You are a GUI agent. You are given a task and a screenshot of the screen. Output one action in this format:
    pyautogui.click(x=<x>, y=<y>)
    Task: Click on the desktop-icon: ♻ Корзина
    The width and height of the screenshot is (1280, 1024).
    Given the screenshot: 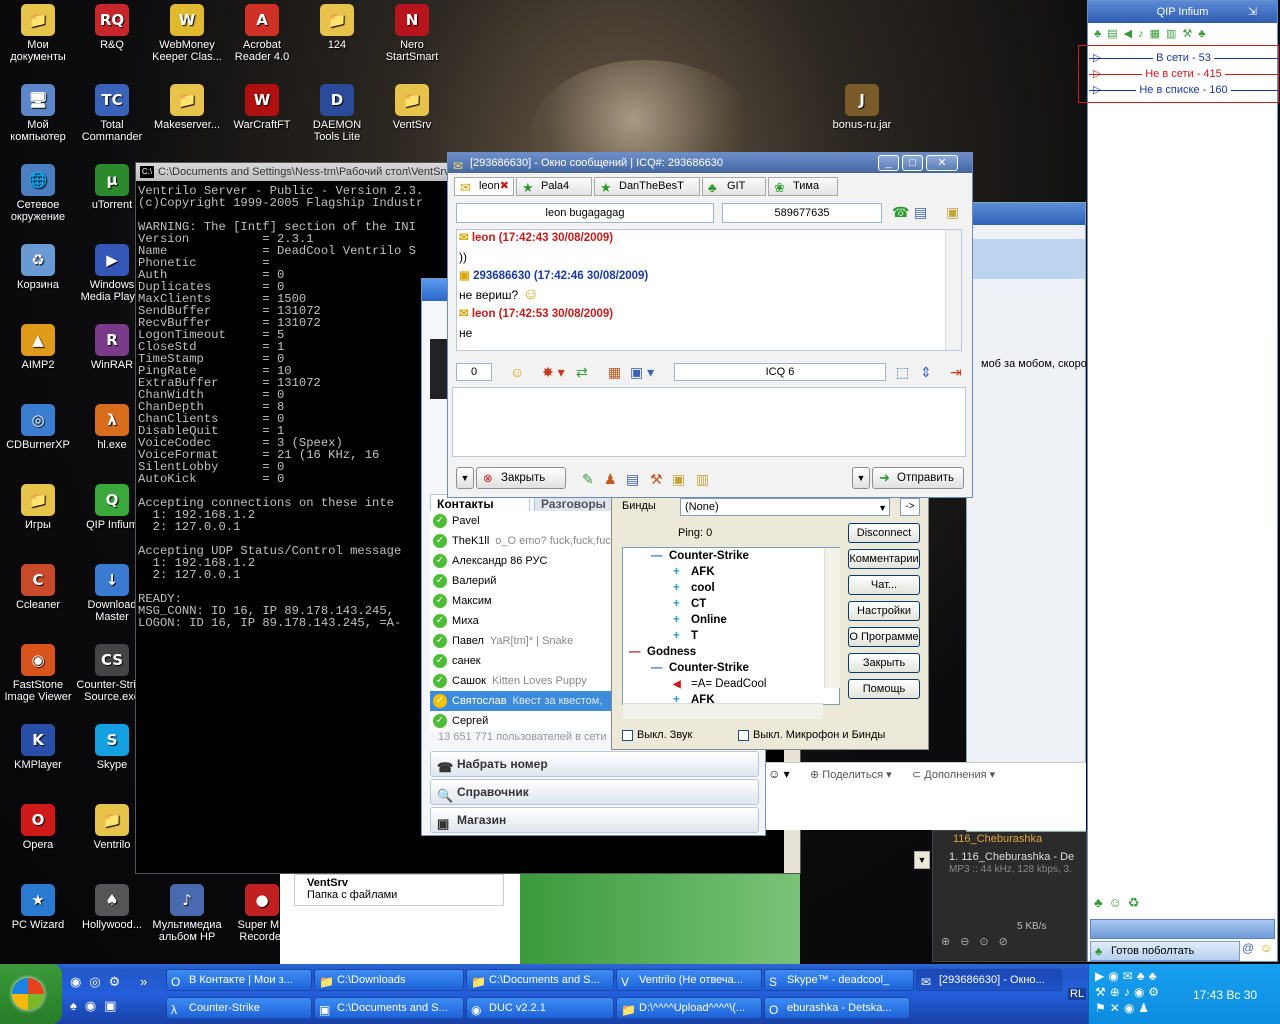 What is the action you would take?
    pyautogui.click(x=38, y=267)
    